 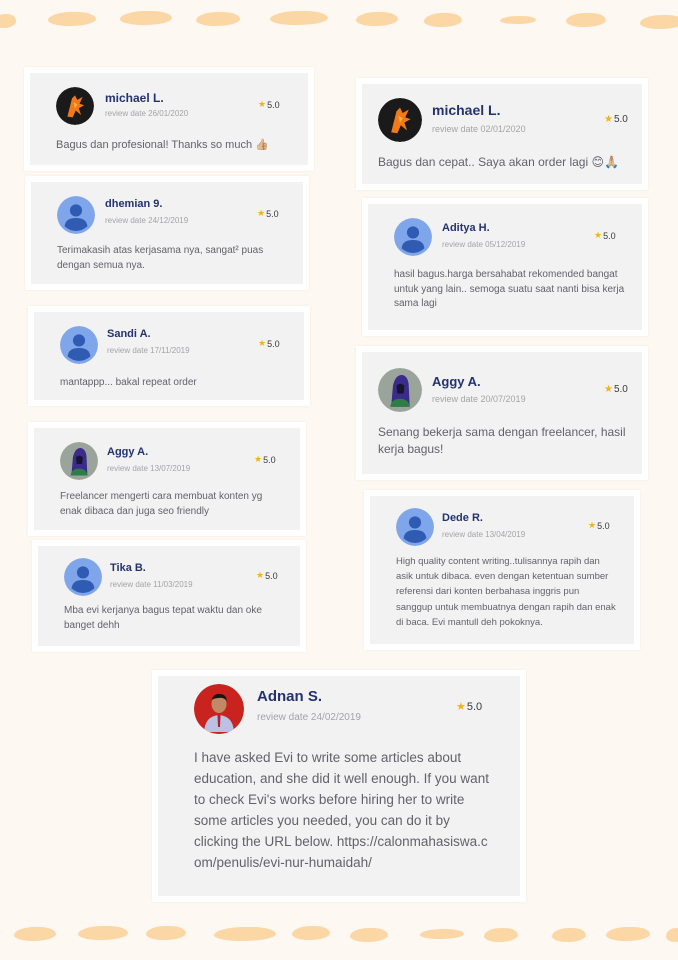 What do you see at coordinates (466, 228) in the screenshot?
I see `reviewer-name: Aditya H.` at bounding box center [466, 228].